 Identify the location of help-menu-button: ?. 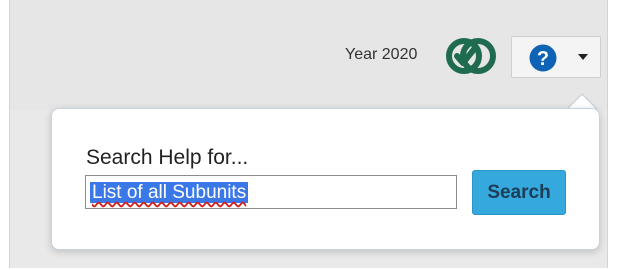
(556, 57).